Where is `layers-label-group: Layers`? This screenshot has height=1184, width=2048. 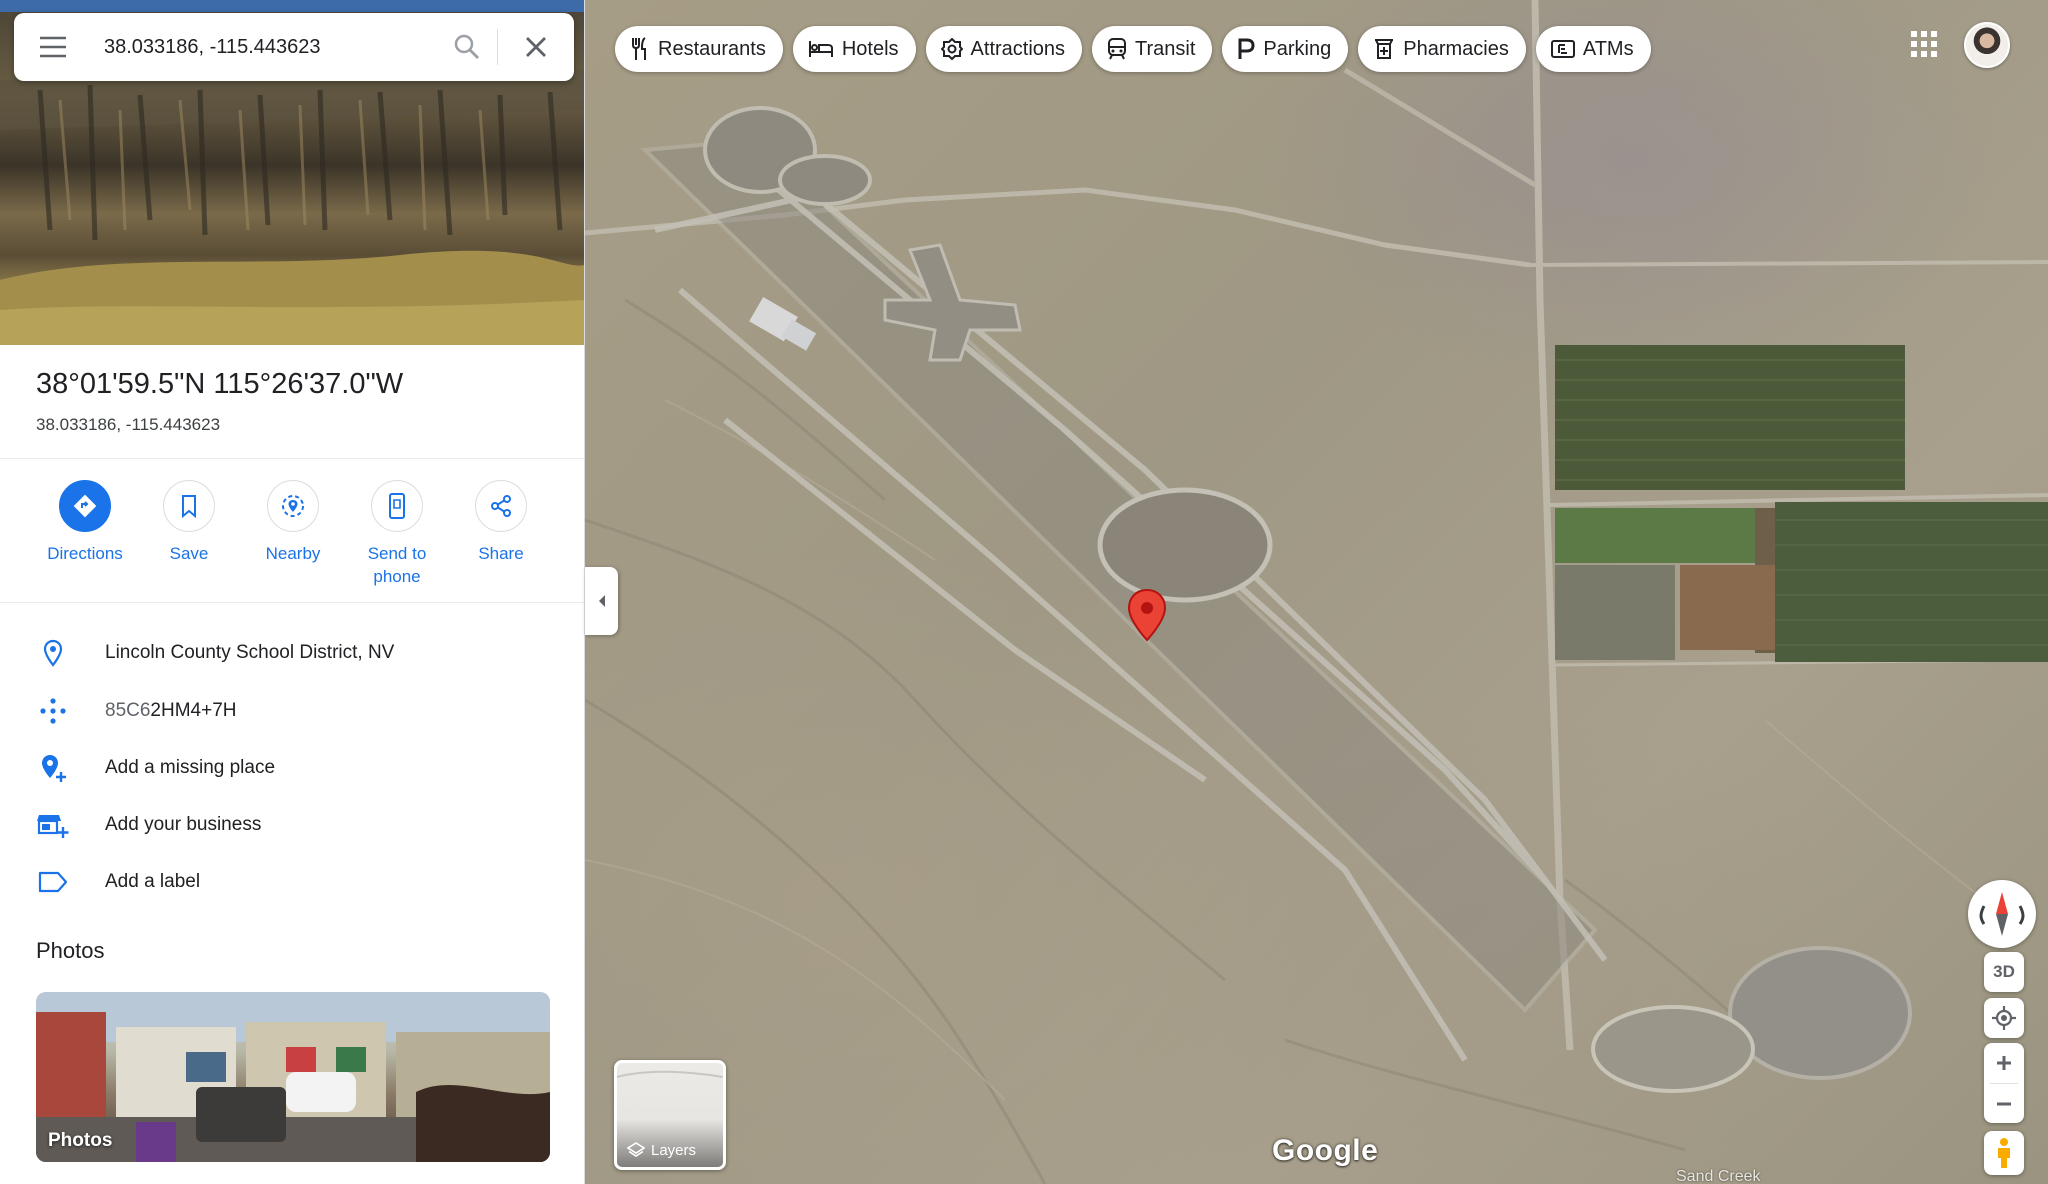
layers-label-group: Layers is located at coordinates (661, 1150).